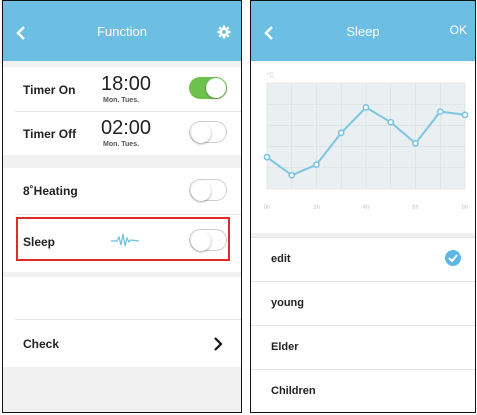 The image size is (477, 415). I want to click on page-title: Sleep, so click(363, 31).